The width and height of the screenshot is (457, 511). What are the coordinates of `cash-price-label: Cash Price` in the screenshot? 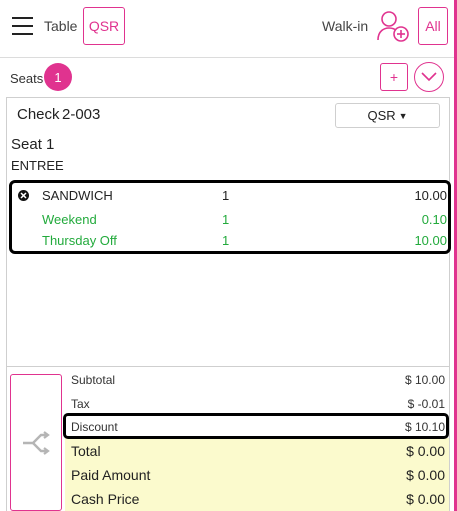 It's located at (105, 499).